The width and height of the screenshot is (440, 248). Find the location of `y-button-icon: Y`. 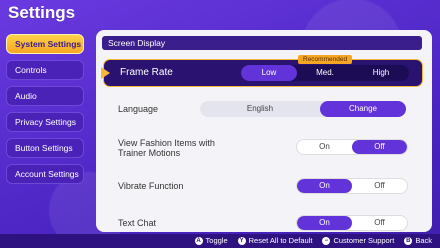

y-button-icon: Y is located at coordinates (241, 241).